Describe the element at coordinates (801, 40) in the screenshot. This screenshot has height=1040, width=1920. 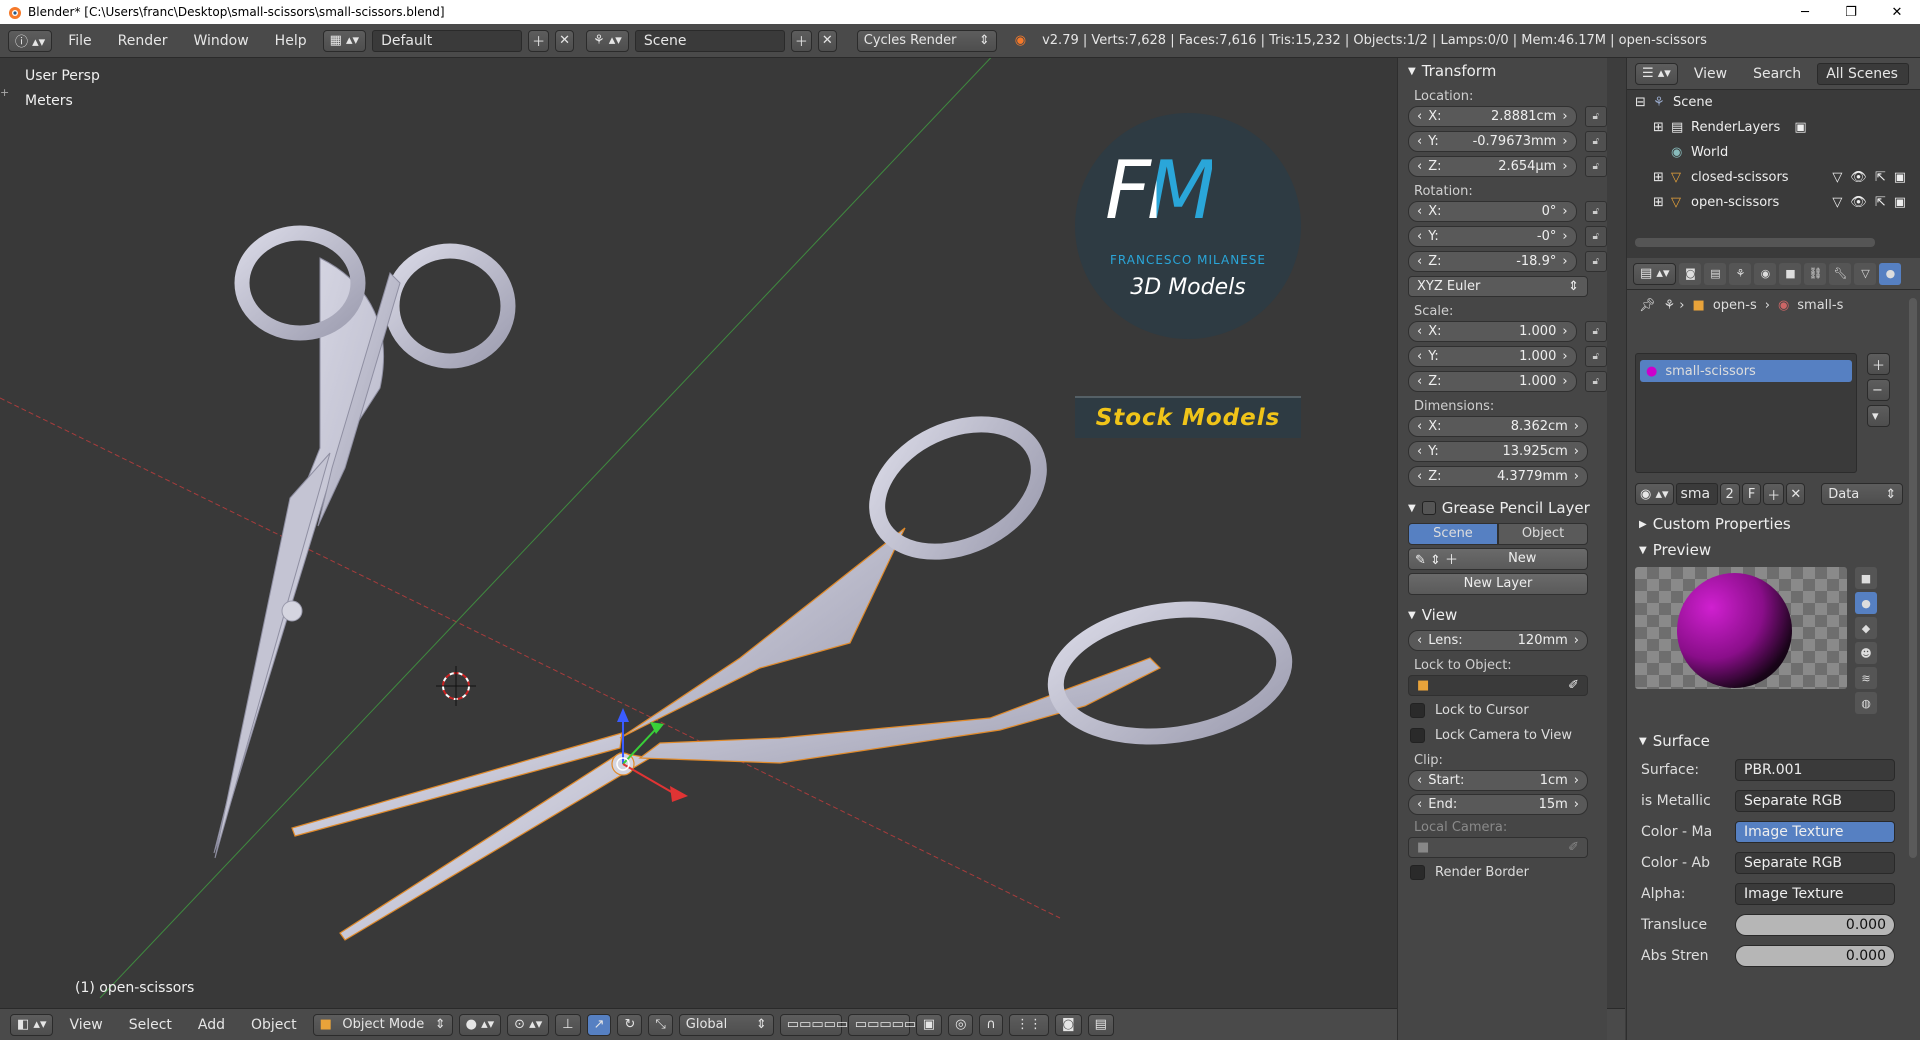
I see `add-scene-button: ＋` at that location.